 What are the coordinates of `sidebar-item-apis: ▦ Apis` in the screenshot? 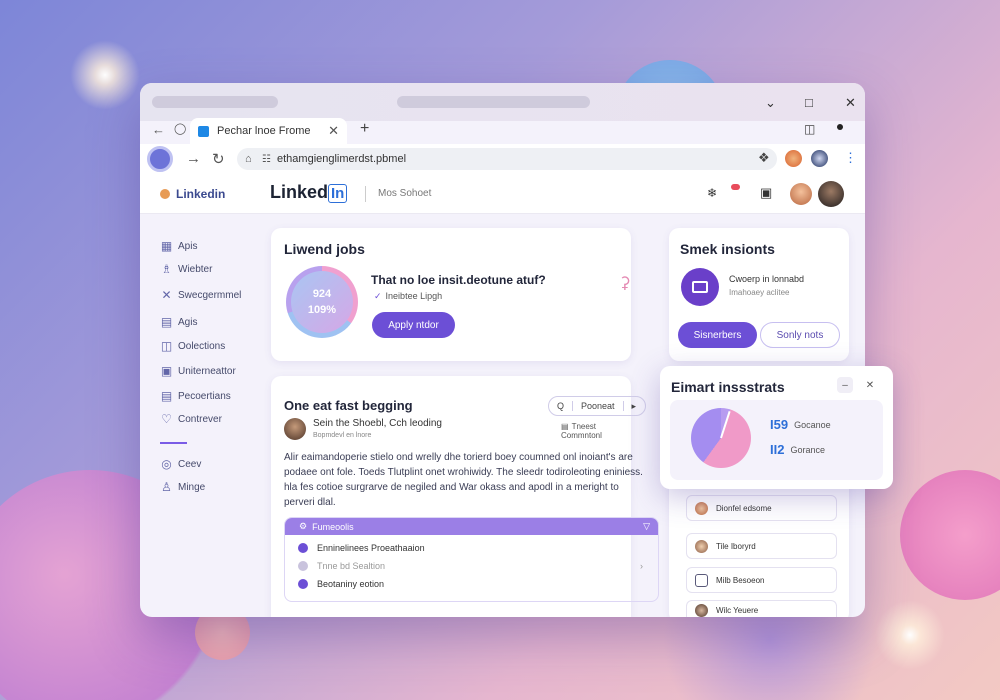 It's located at (179, 246).